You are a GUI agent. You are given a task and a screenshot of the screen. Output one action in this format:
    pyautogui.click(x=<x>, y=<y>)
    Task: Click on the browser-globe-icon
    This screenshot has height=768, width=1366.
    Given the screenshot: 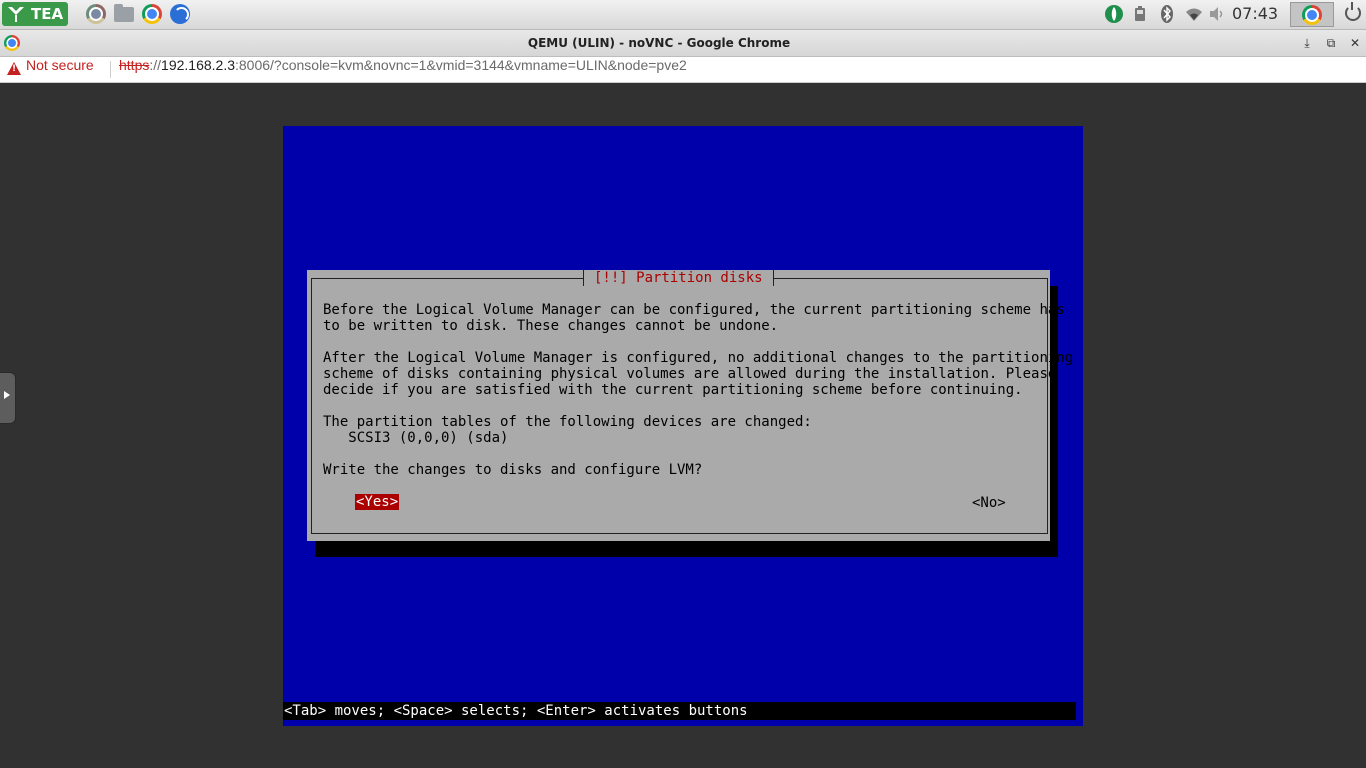 What is the action you would take?
    pyautogui.click(x=180, y=14)
    